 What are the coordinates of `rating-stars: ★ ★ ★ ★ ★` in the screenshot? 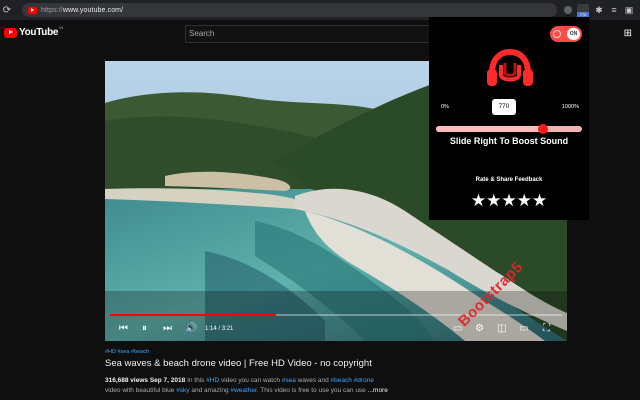 It's located at (509, 201).